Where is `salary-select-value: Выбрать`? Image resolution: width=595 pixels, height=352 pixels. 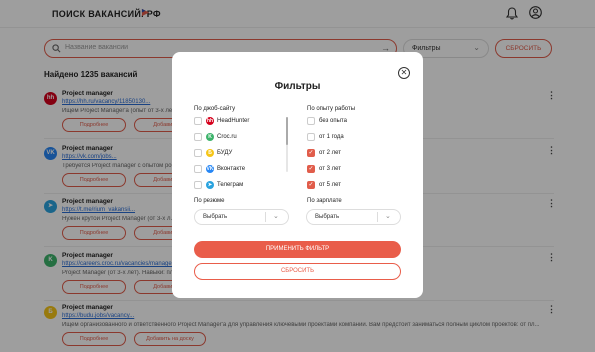 salary-select-value: Выбрать is located at coordinates (327, 217).